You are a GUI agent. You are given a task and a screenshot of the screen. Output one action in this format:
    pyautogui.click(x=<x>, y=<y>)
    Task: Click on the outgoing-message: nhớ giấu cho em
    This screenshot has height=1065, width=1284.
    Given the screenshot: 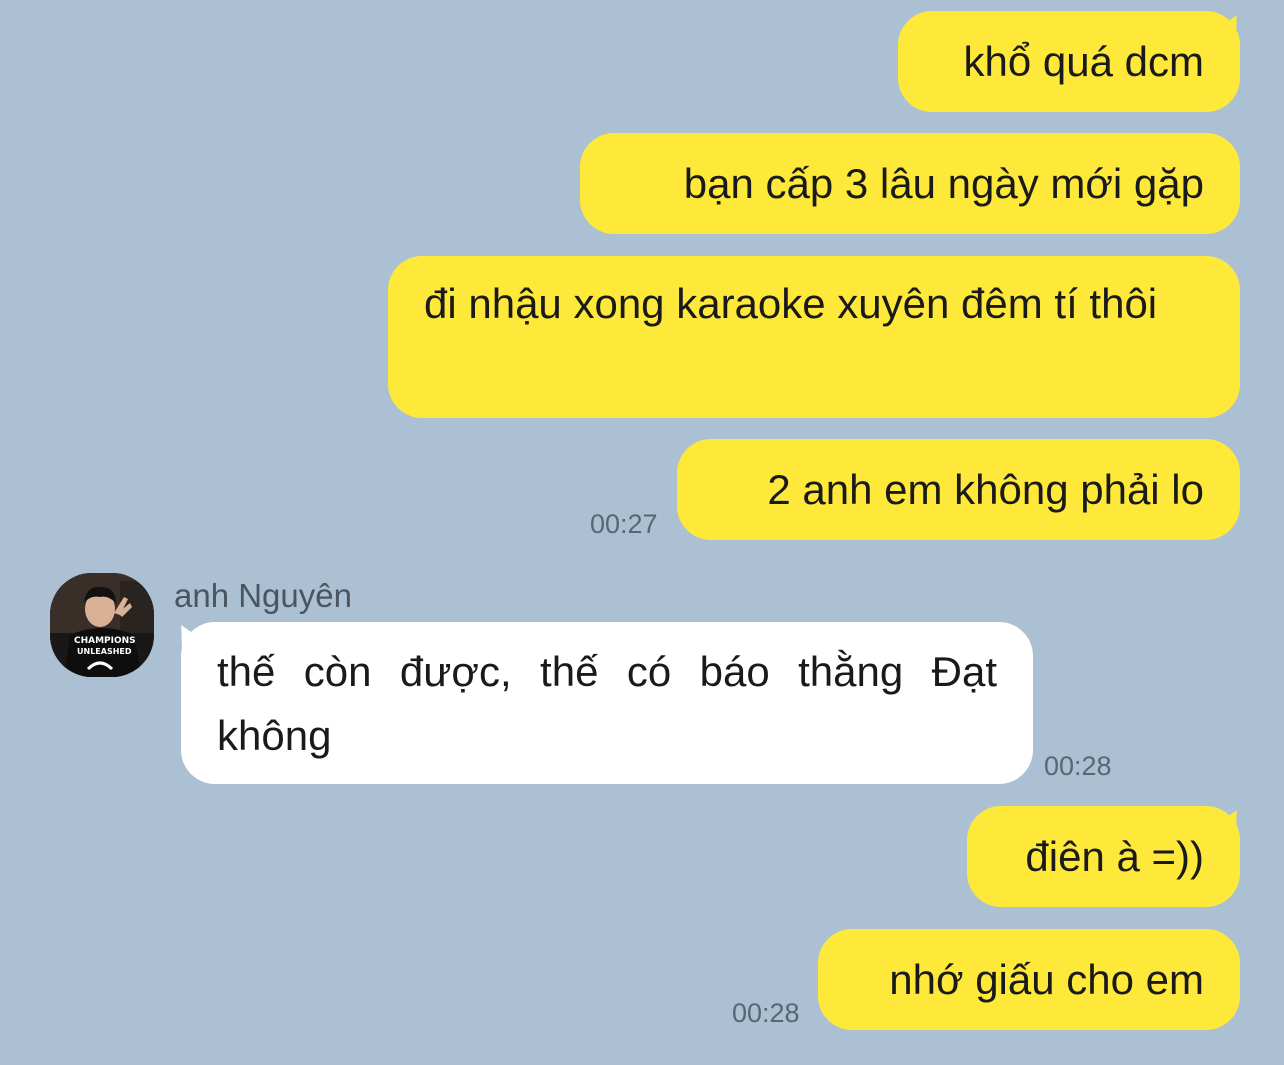 What is the action you would take?
    pyautogui.click(x=1029, y=979)
    